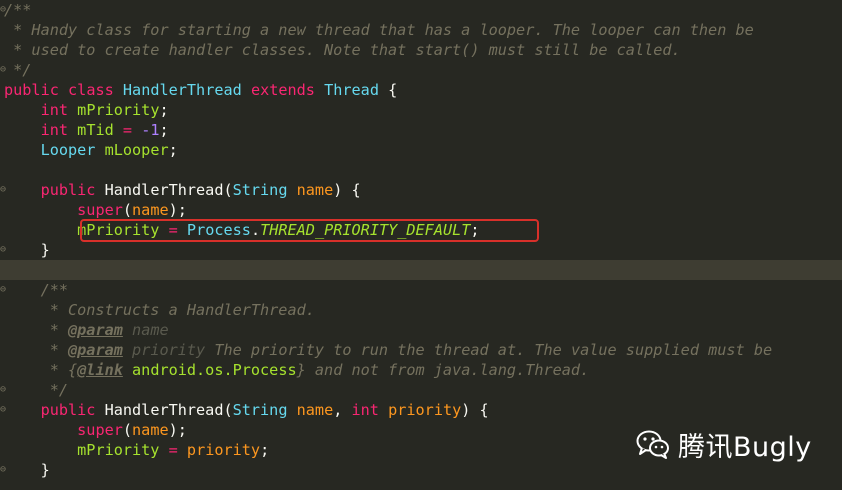 This screenshot has width=842, height=490. Describe the element at coordinates (421, 110) in the screenshot. I see `code-line: int mPriority;` at that location.